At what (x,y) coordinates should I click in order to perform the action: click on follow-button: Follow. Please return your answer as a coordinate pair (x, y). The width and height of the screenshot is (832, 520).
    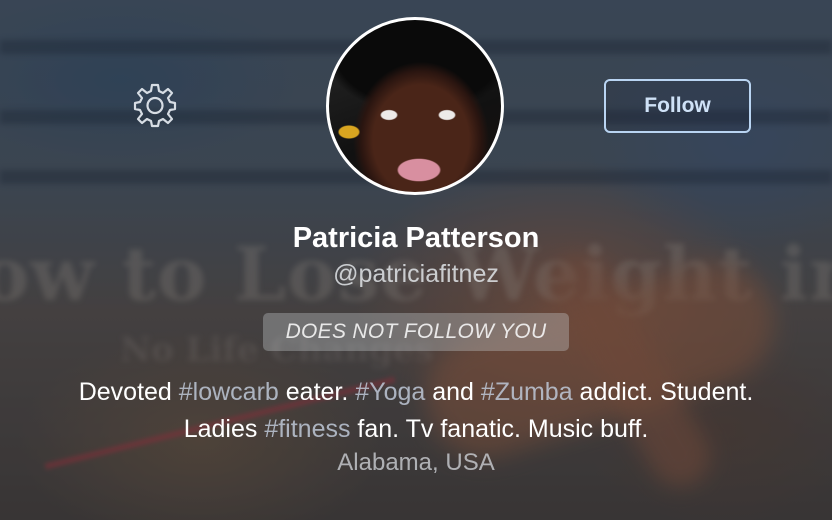
    Looking at the image, I should click on (677, 106).